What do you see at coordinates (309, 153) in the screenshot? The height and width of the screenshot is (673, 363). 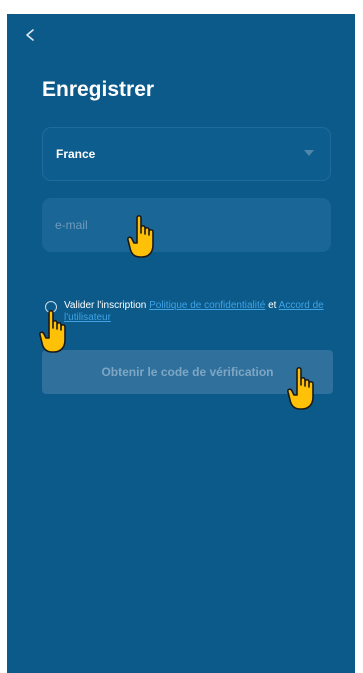 I see `caret-down-icon` at bounding box center [309, 153].